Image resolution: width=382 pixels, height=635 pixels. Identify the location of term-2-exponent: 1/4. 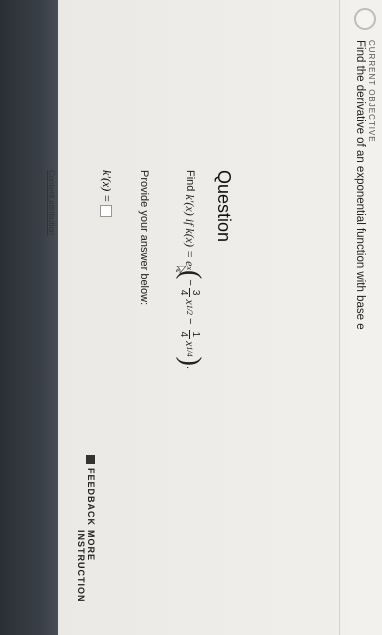
(190, 351).